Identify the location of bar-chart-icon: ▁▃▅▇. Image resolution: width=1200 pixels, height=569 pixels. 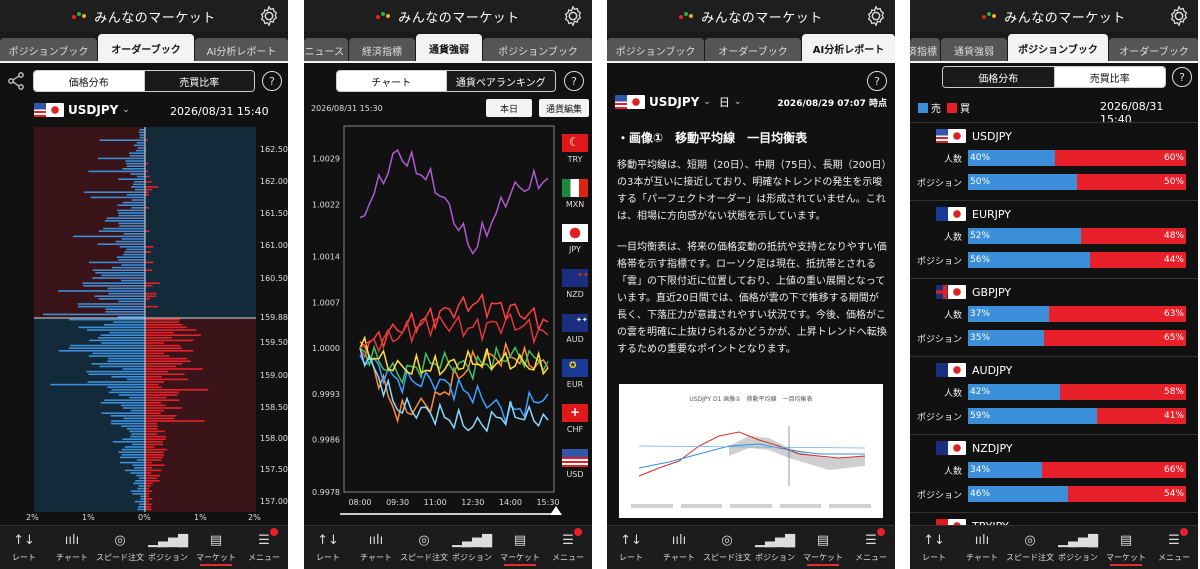
(168, 540).